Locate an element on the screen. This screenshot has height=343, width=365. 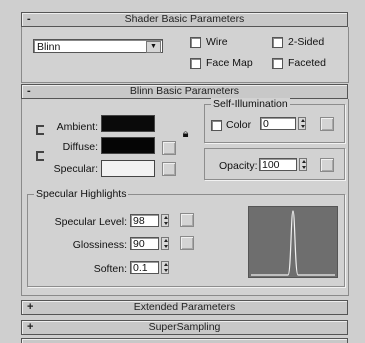
glossiness-label: Glossiness: is located at coordinates (99, 245).